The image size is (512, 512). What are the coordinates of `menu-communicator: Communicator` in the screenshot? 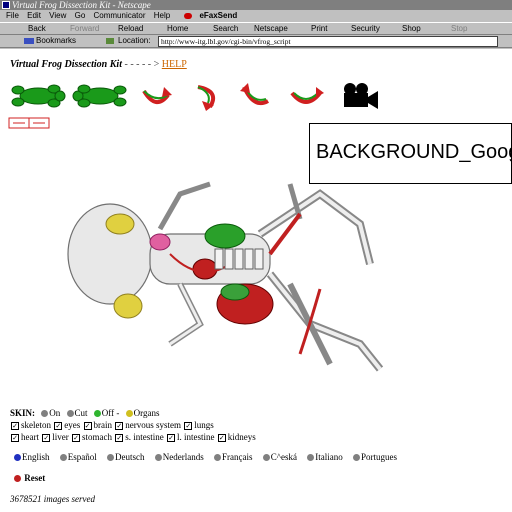 It's located at (120, 16).